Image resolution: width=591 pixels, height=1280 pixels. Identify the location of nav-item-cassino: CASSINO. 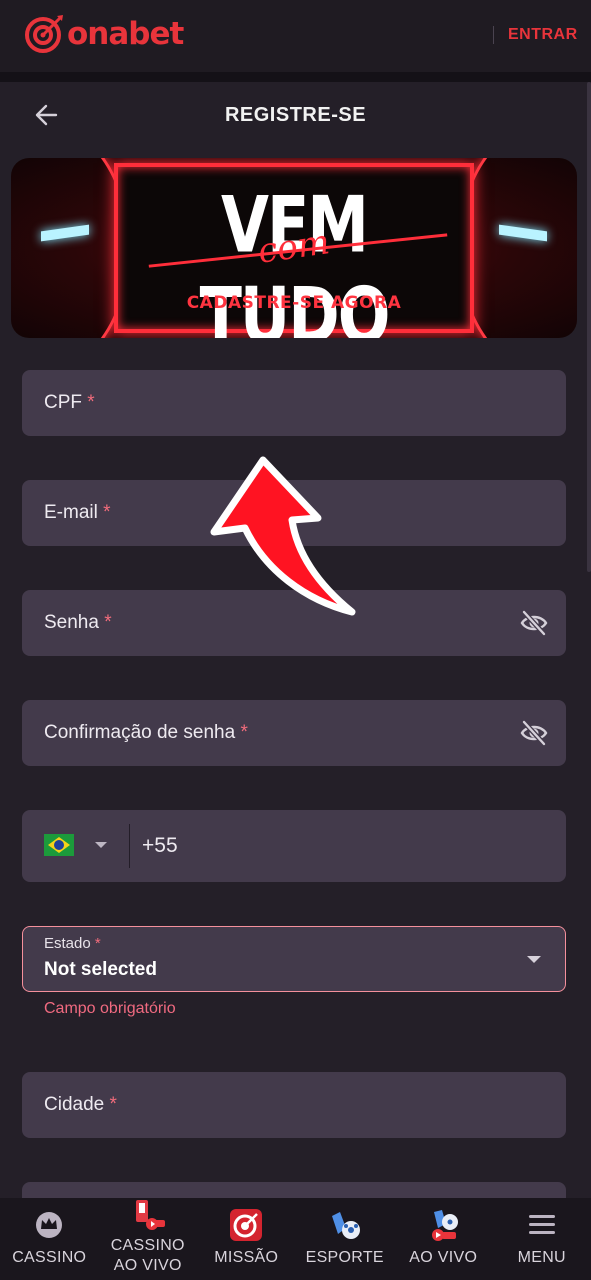
(49, 1239).